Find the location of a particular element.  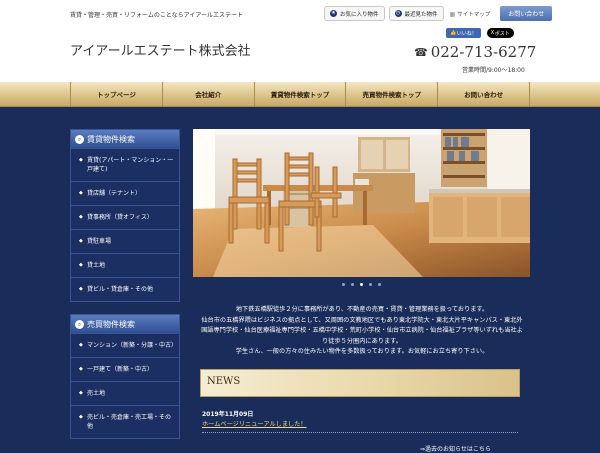

phone-icon: ☎ is located at coordinates (421, 52).